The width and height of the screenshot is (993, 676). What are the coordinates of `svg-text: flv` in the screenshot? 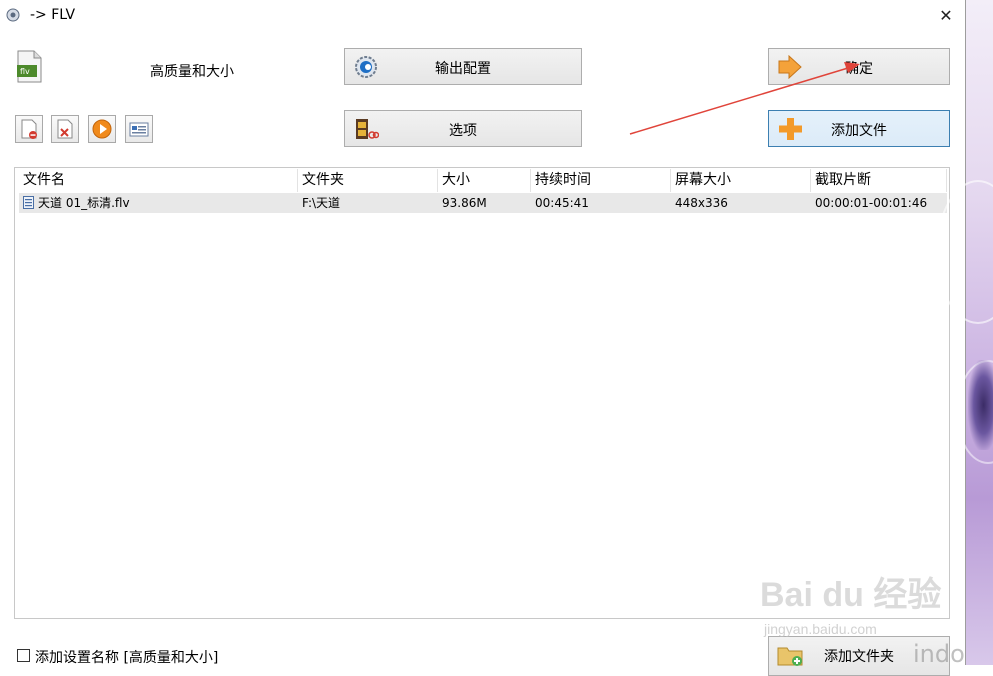 It's located at (25, 71).